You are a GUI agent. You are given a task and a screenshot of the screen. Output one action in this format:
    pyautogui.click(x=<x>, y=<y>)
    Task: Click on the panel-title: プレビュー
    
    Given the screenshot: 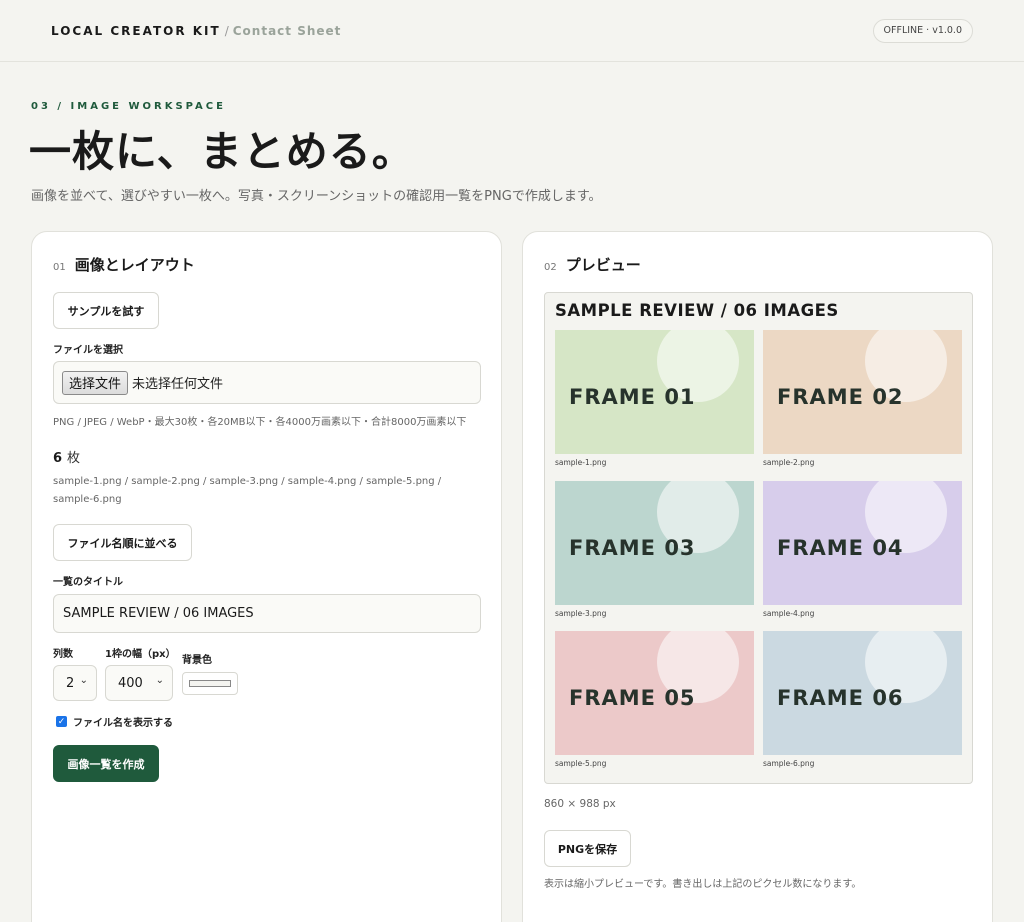 What is the action you would take?
    pyautogui.click(x=603, y=265)
    